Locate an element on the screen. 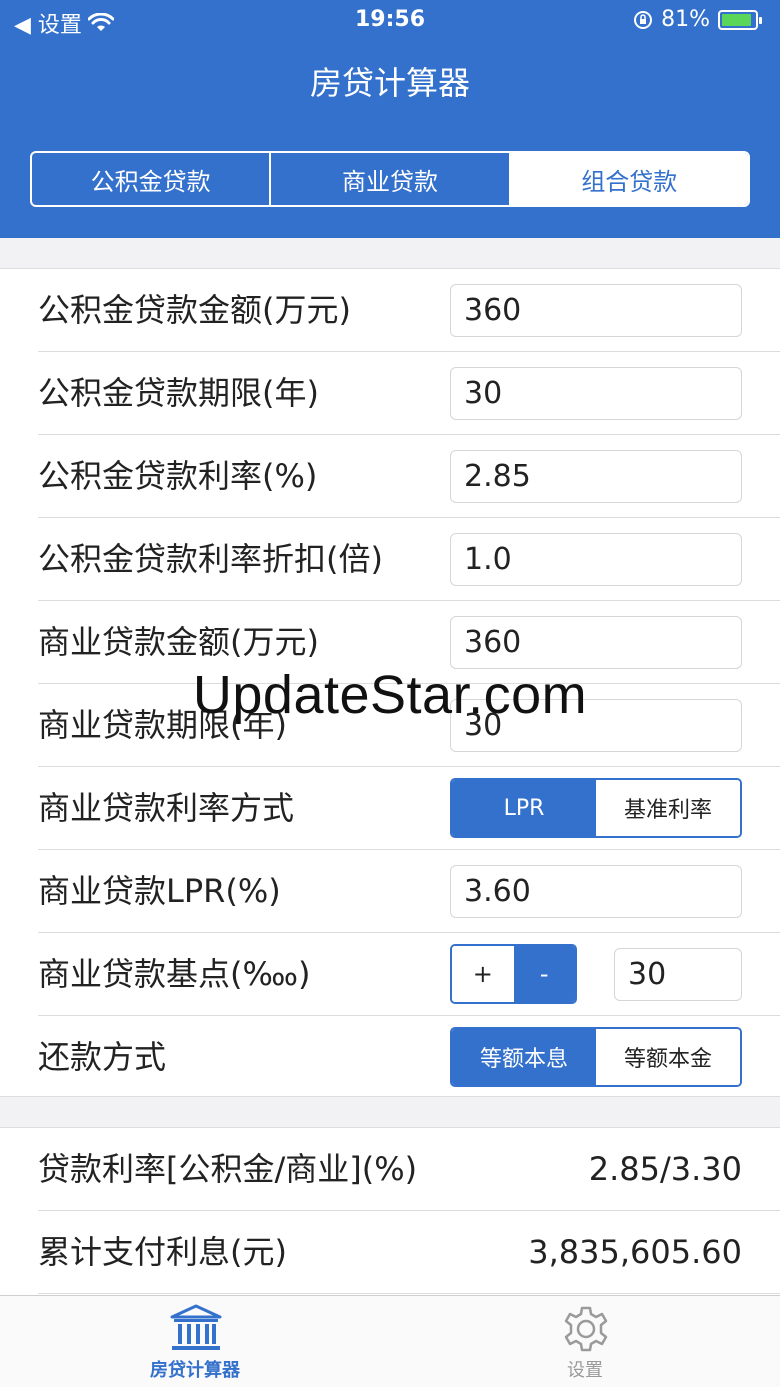  bottom-tab-bar: 房贷计算器 设置 is located at coordinates (390, 1341).